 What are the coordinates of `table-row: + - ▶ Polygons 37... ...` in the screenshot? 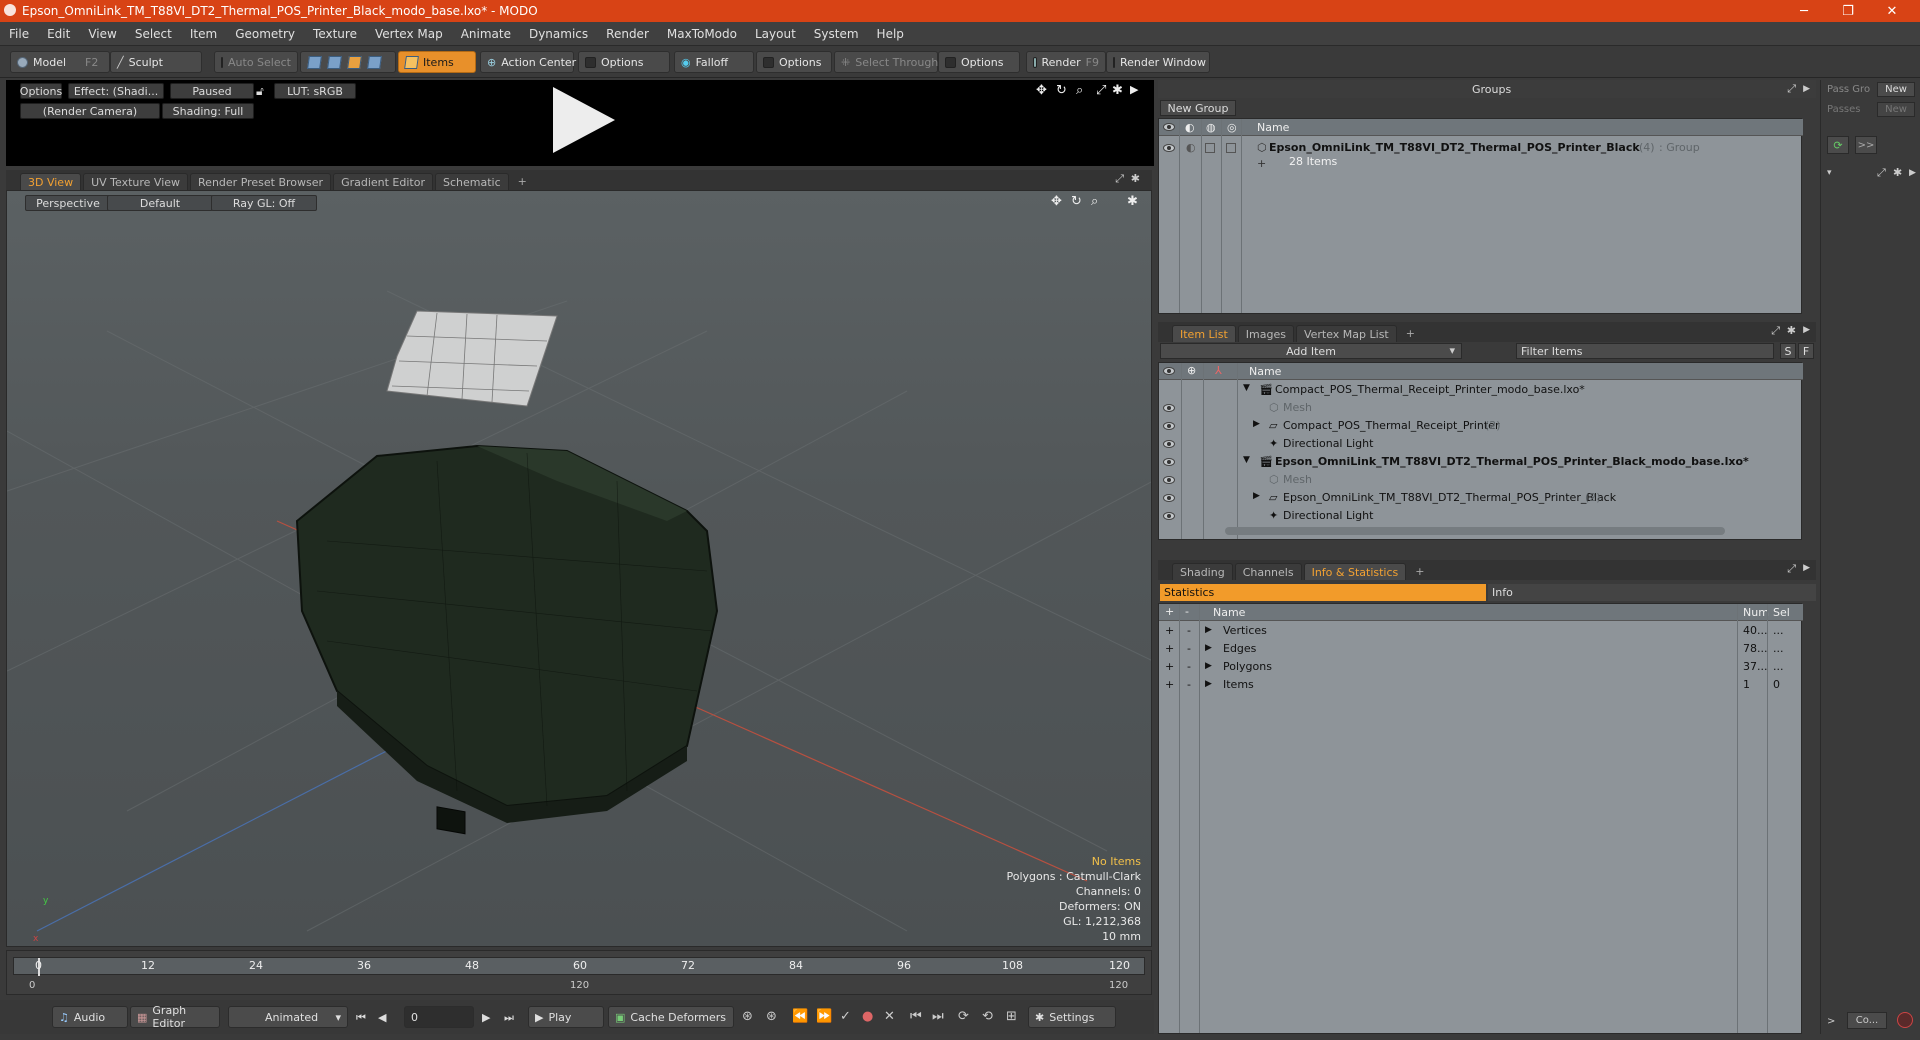 It's located at (1481, 667).